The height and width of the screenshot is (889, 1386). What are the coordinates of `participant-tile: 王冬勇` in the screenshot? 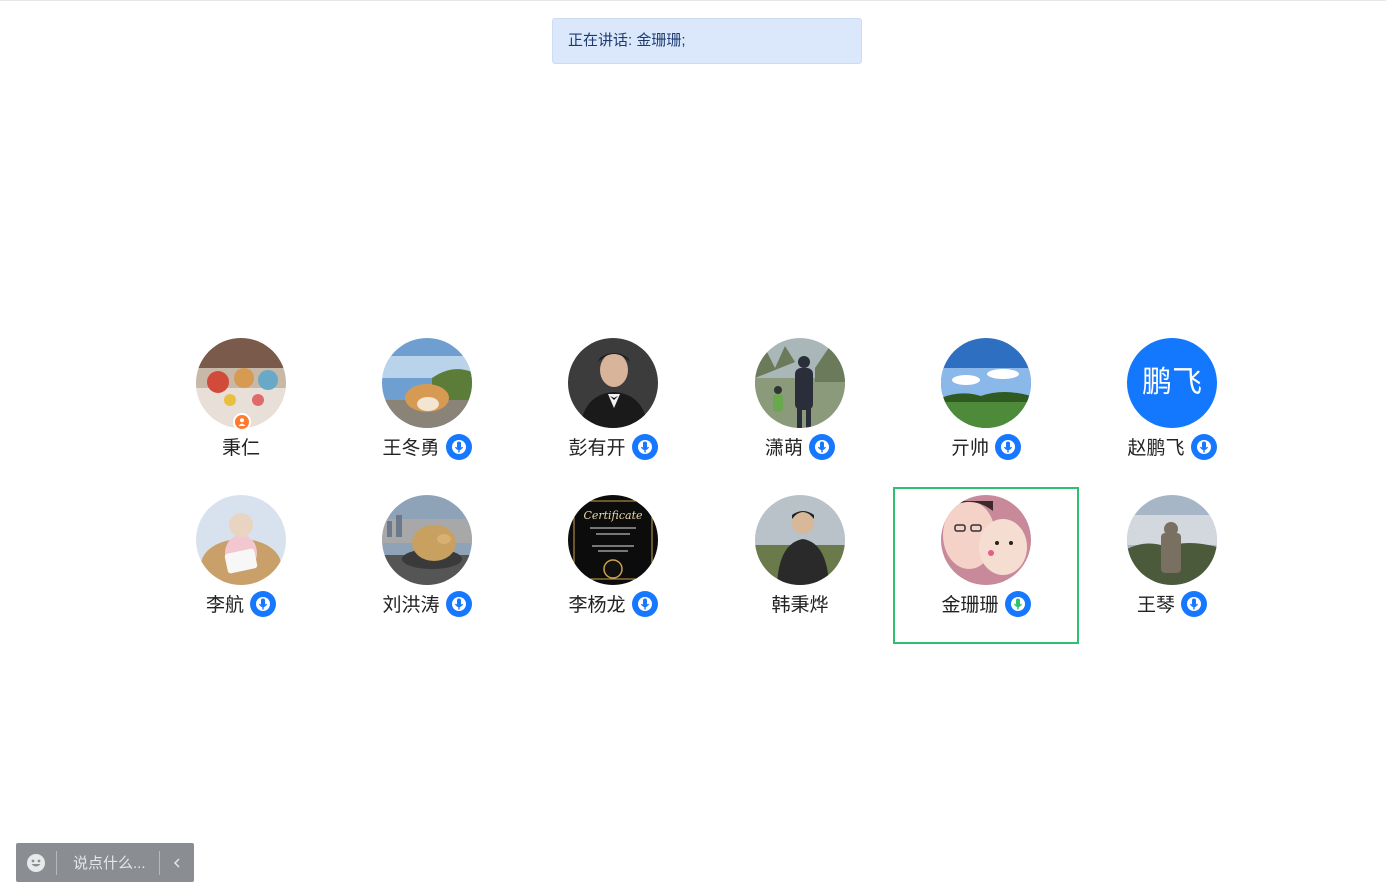 It's located at (427, 408).